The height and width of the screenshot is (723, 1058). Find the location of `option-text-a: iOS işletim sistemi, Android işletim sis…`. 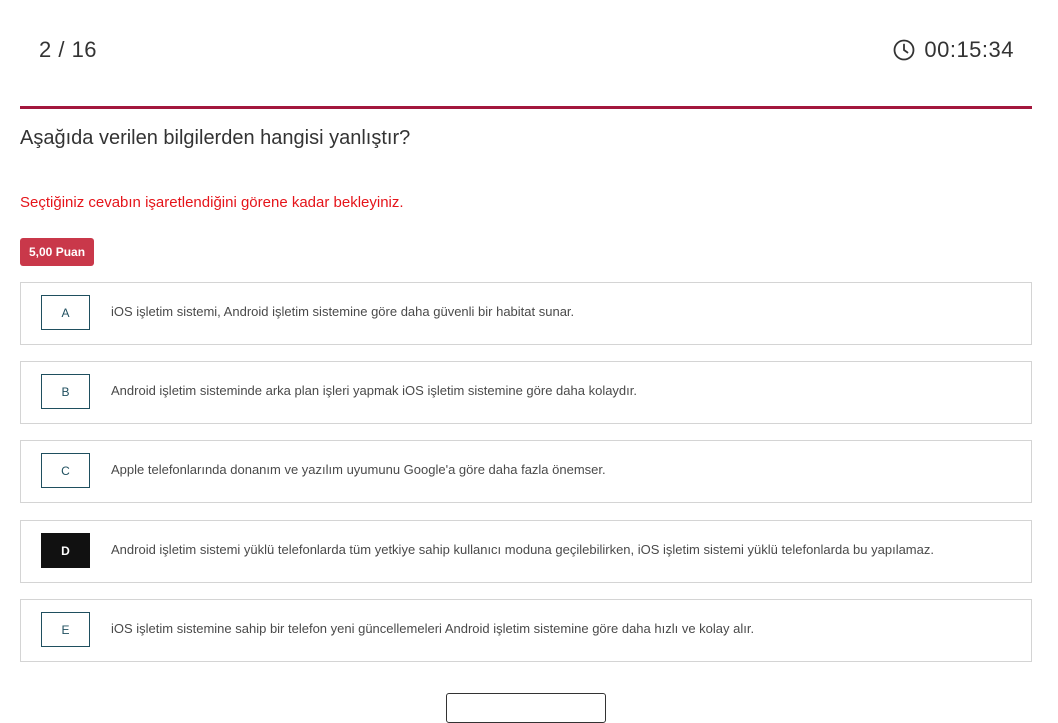

option-text-a: iOS işletim sistemi, Android işletim sis… is located at coordinates (343, 311).